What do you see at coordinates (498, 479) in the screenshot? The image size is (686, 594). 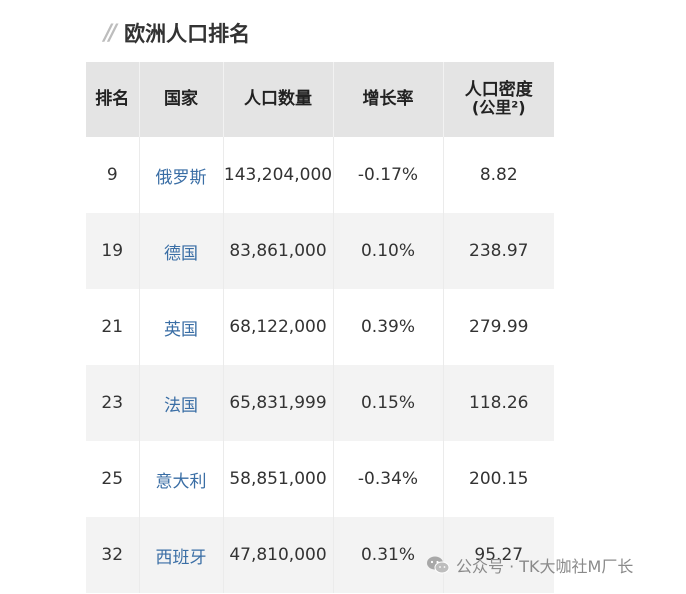 I see `density-cell: 200.15` at bounding box center [498, 479].